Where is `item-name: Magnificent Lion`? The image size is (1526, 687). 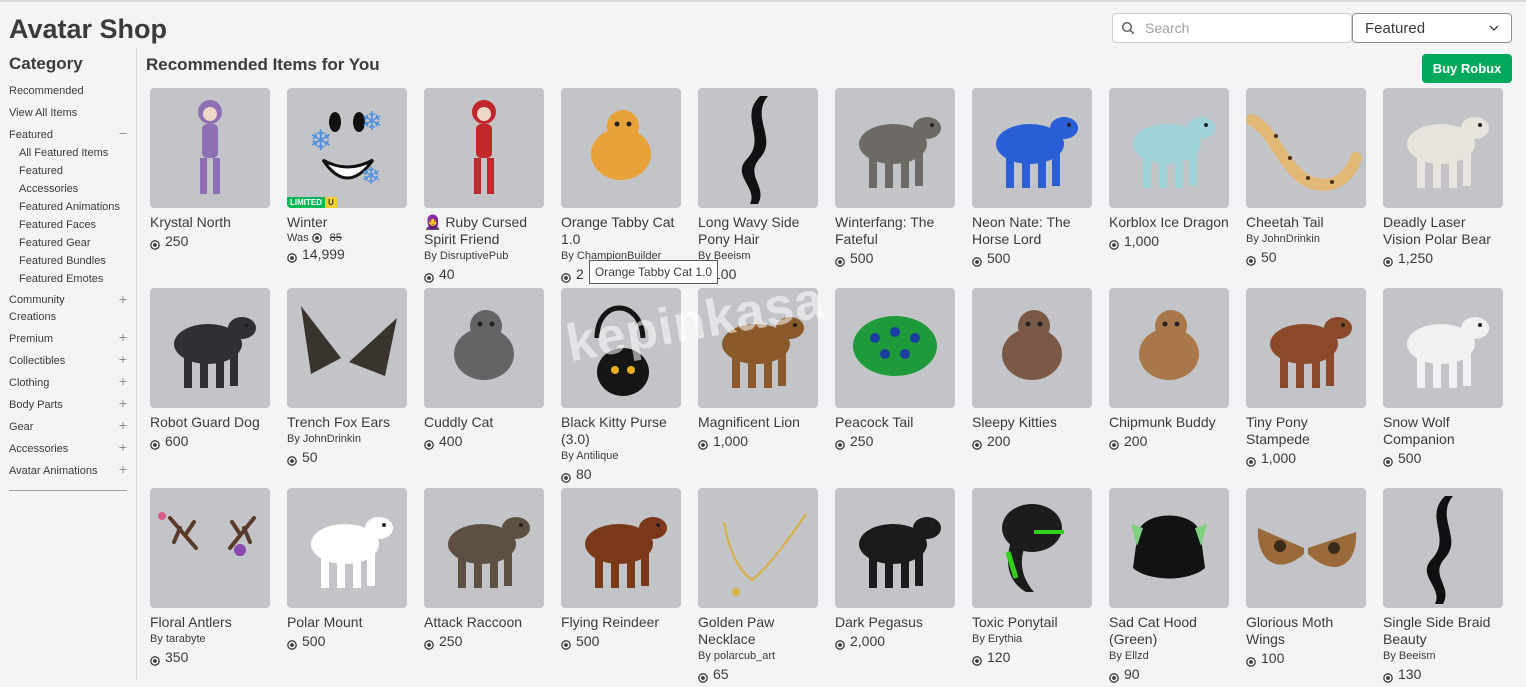 item-name: Magnificent Lion is located at coordinates (758, 422).